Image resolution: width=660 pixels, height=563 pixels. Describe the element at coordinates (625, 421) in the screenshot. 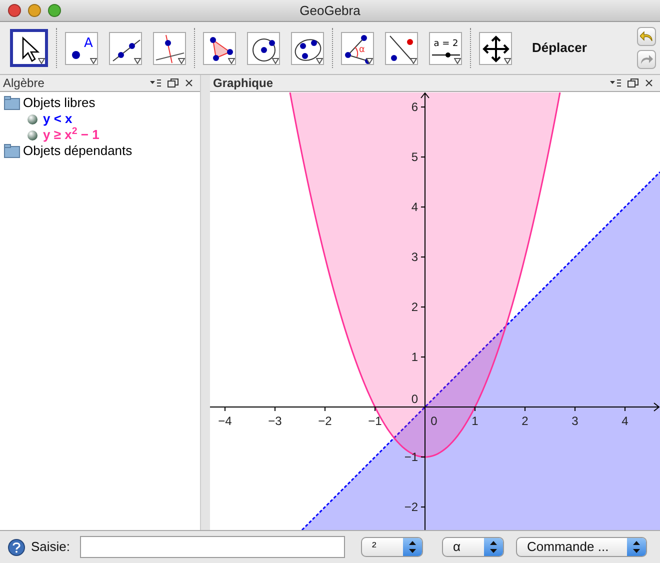

I see `x-tick-label: 4` at that location.